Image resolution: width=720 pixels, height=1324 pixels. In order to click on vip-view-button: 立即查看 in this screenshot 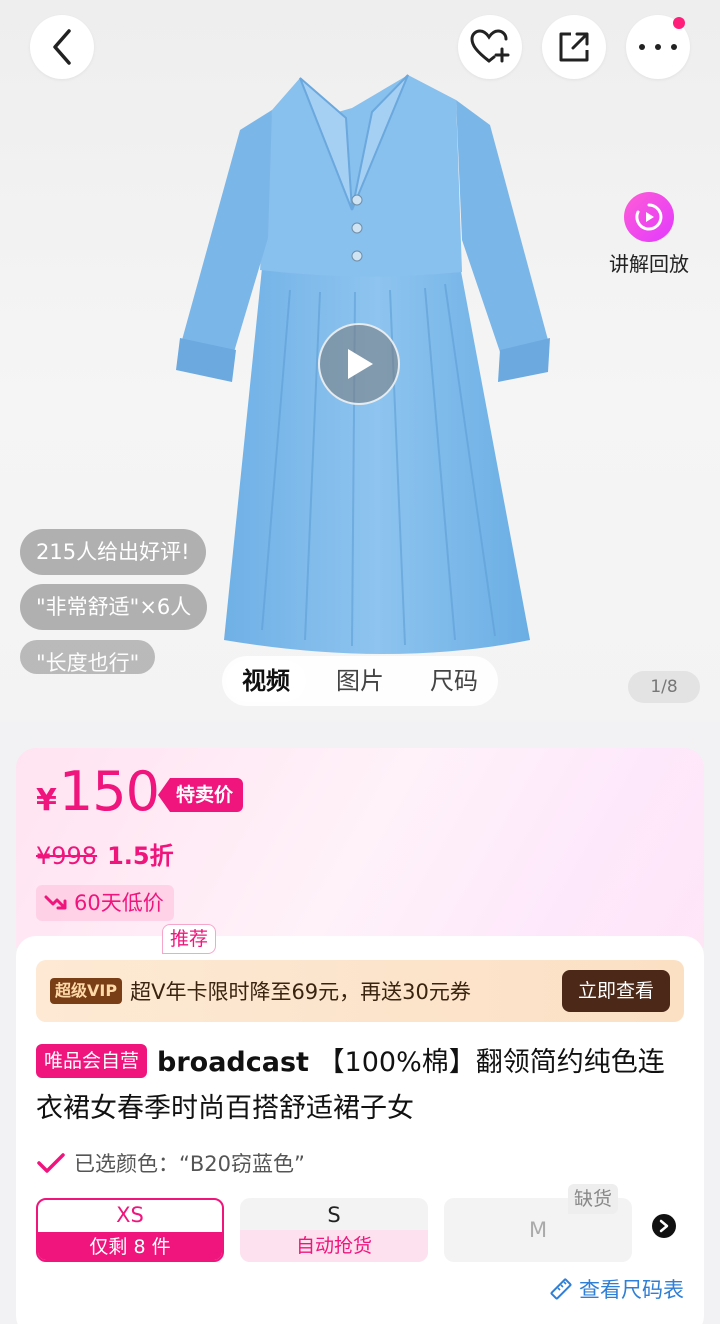, I will do `click(615, 991)`.